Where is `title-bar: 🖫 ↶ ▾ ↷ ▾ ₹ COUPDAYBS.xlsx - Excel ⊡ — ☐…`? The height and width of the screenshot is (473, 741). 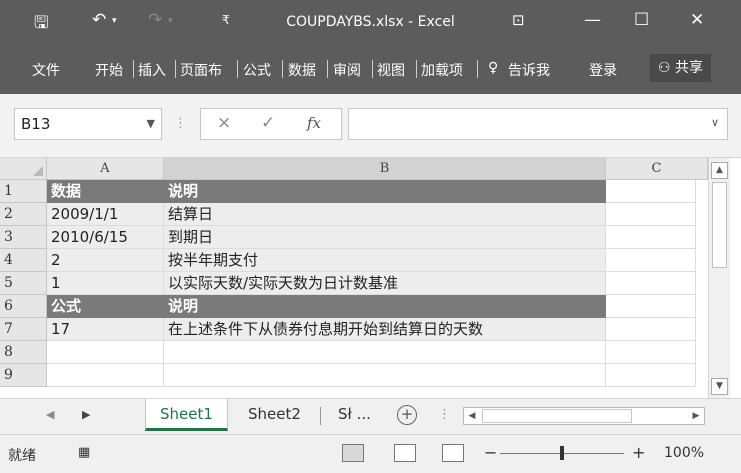
title-bar: 🖫 ↶ ▾ ↷ ▾ ₹ COUPDAYBS.xlsx - Excel ⊡ — ☐… is located at coordinates (370, 22).